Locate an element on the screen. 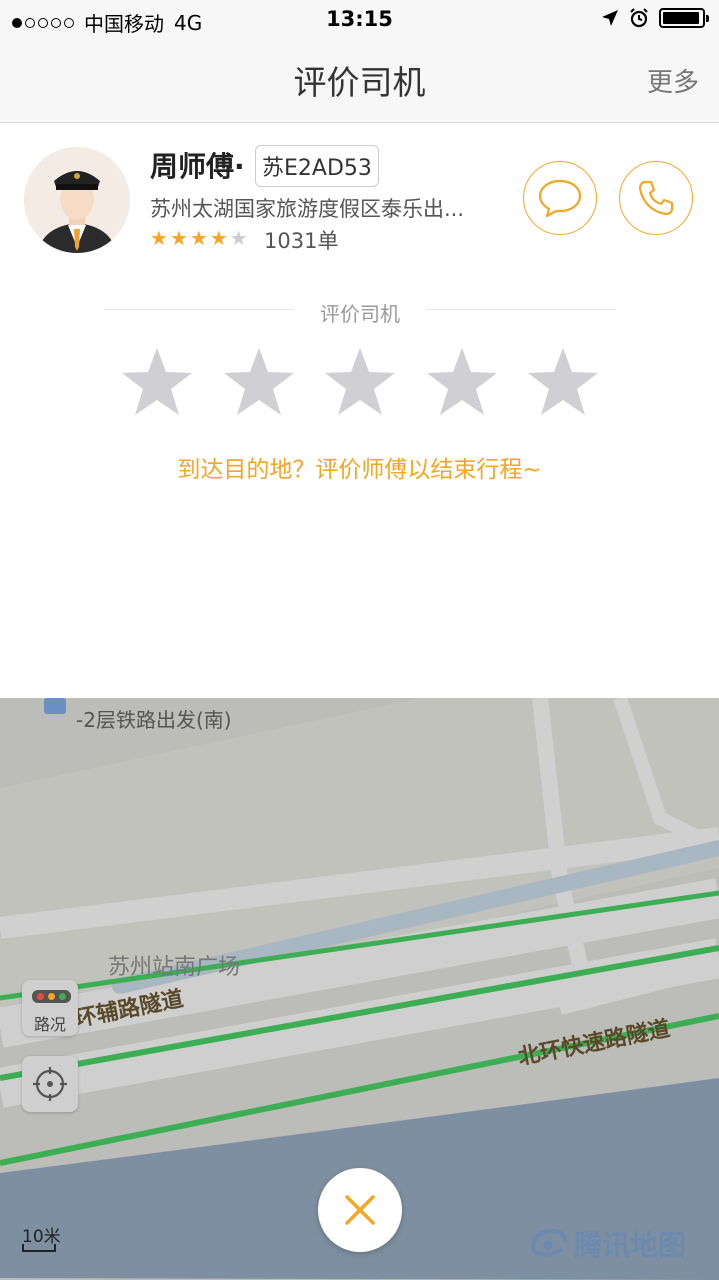  rate-star-1-icon is located at coordinates (157, 382).